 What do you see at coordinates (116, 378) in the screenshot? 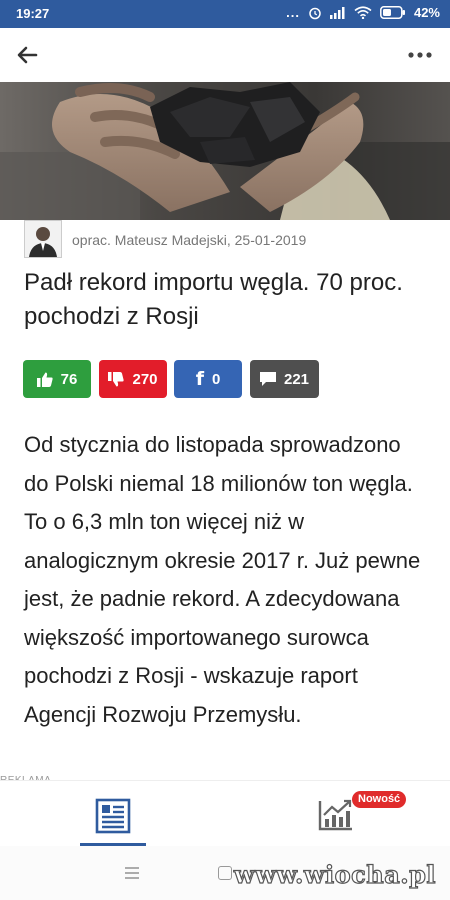
I see `thumbs-down-icon` at bounding box center [116, 378].